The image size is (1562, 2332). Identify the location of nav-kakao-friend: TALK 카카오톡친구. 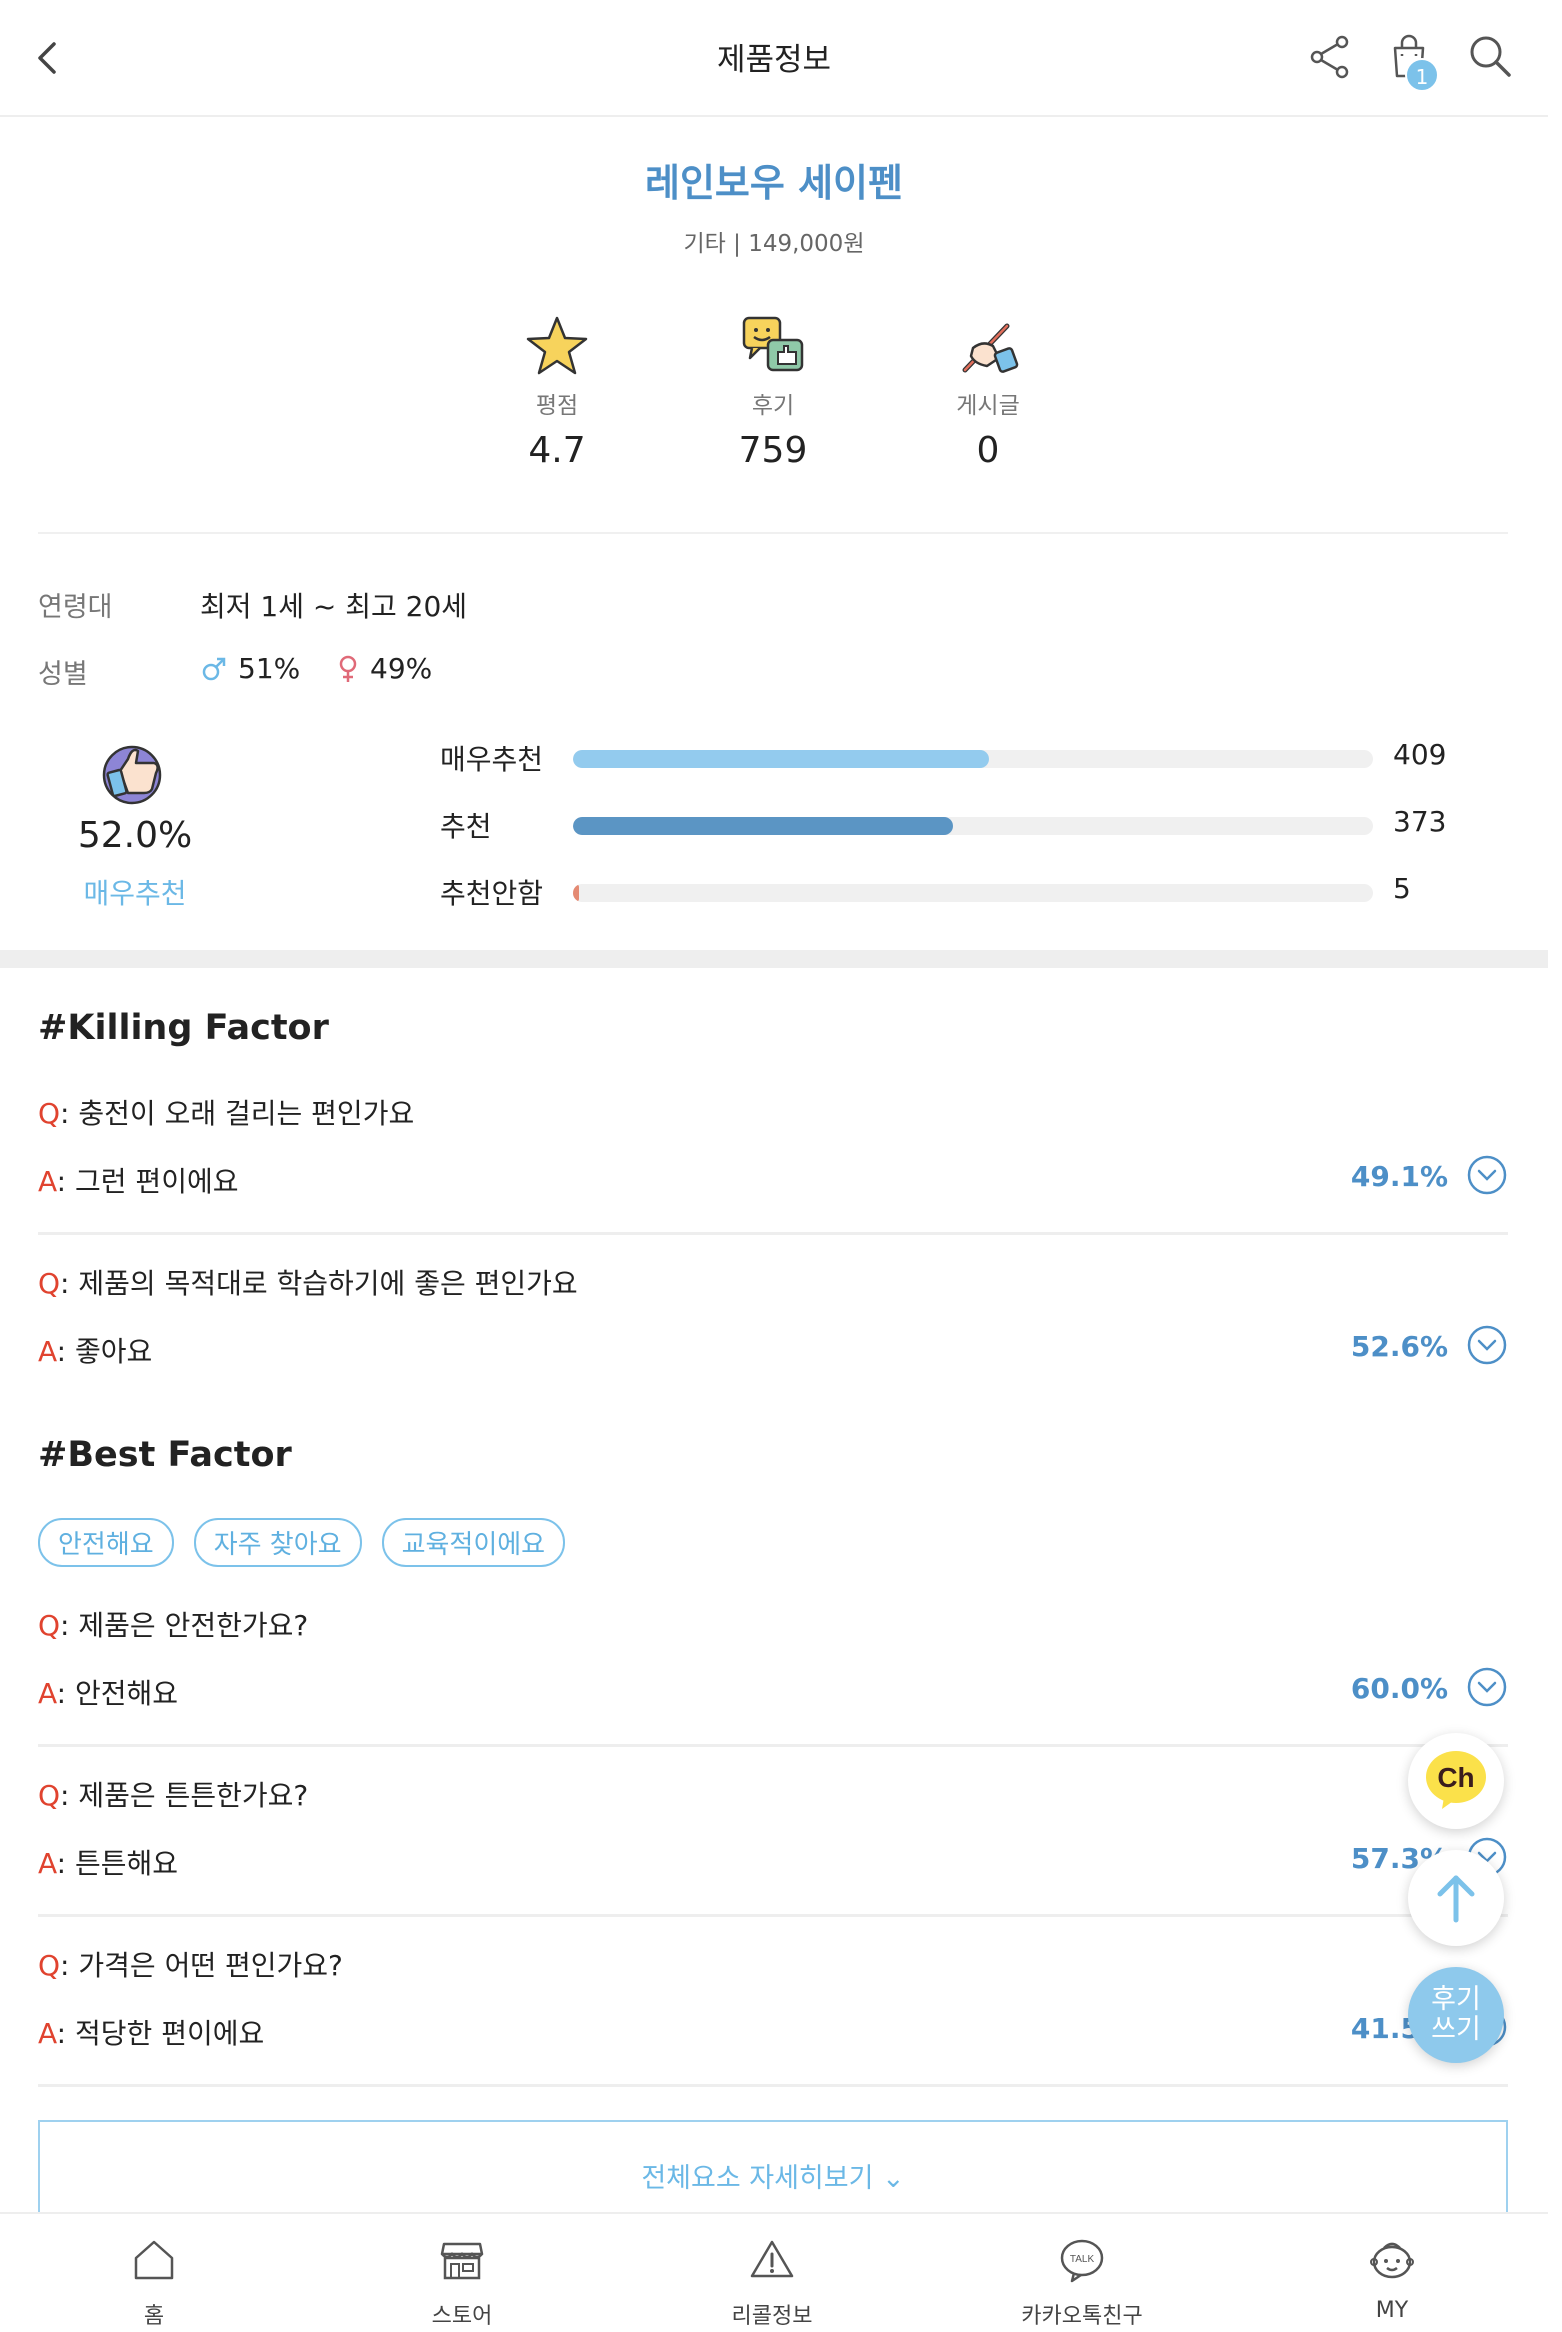
(1082, 2282).